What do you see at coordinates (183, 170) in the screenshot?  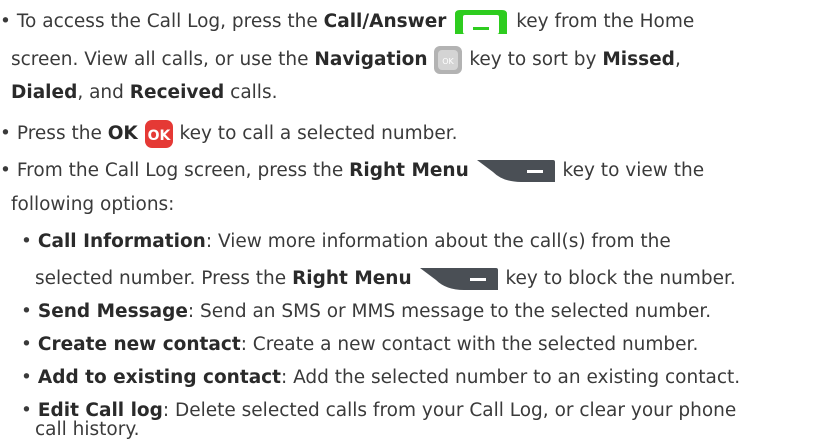 I see `text: From the Call Log screen, press the` at bounding box center [183, 170].